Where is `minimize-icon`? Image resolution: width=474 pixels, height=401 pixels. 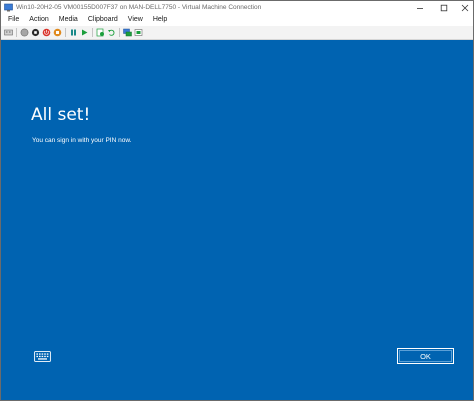 minimize-icon is located at coordinates (419, 8).